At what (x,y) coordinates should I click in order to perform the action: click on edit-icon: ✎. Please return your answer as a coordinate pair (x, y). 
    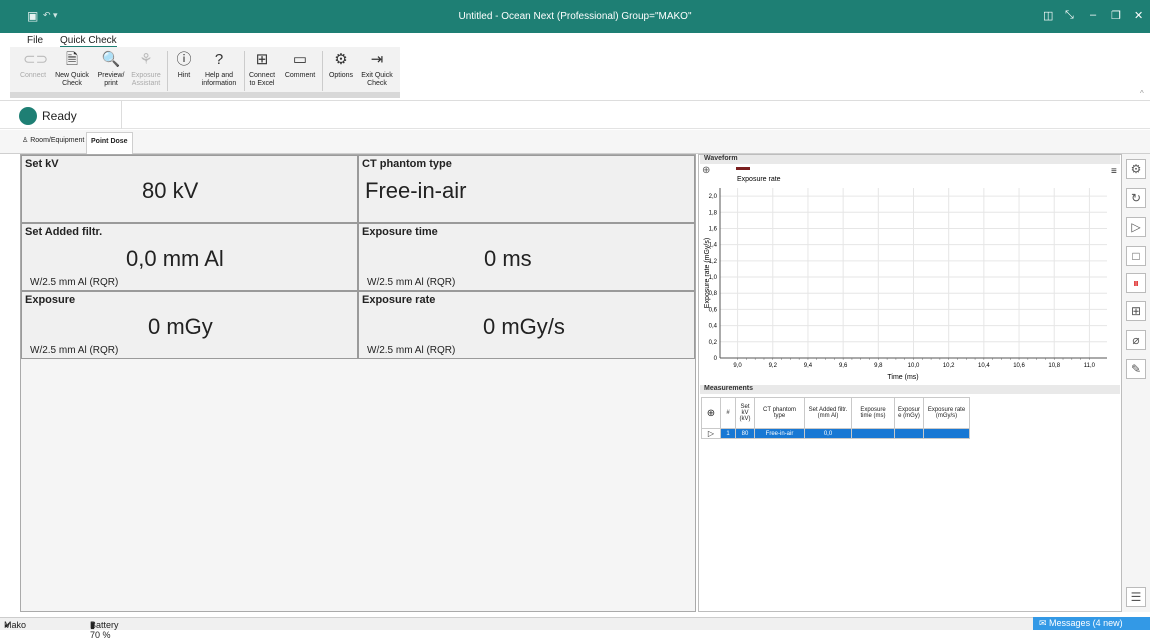
    Looking at the image, I should click on (1136, 369).